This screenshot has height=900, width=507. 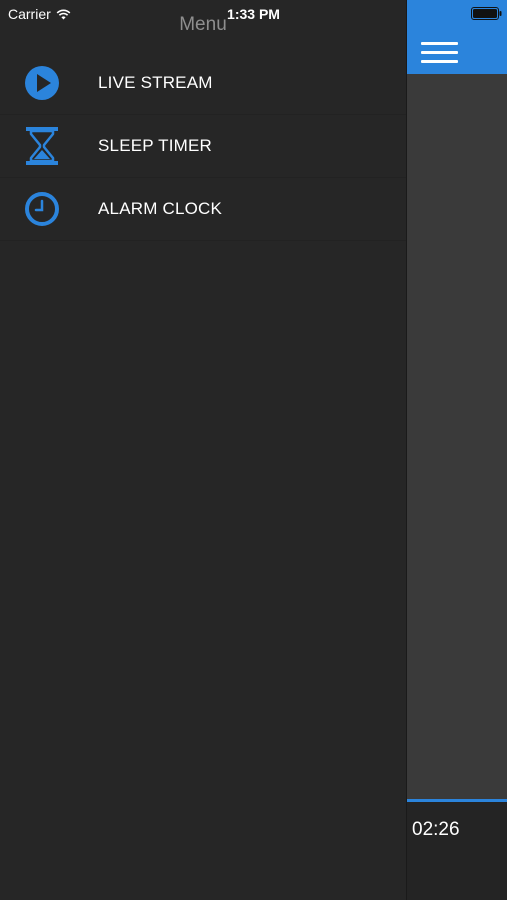 What do you see at coordinates (457, 851) in the screenshot?
I see `player-bar: 02:26` at bounding box center [457, 851].